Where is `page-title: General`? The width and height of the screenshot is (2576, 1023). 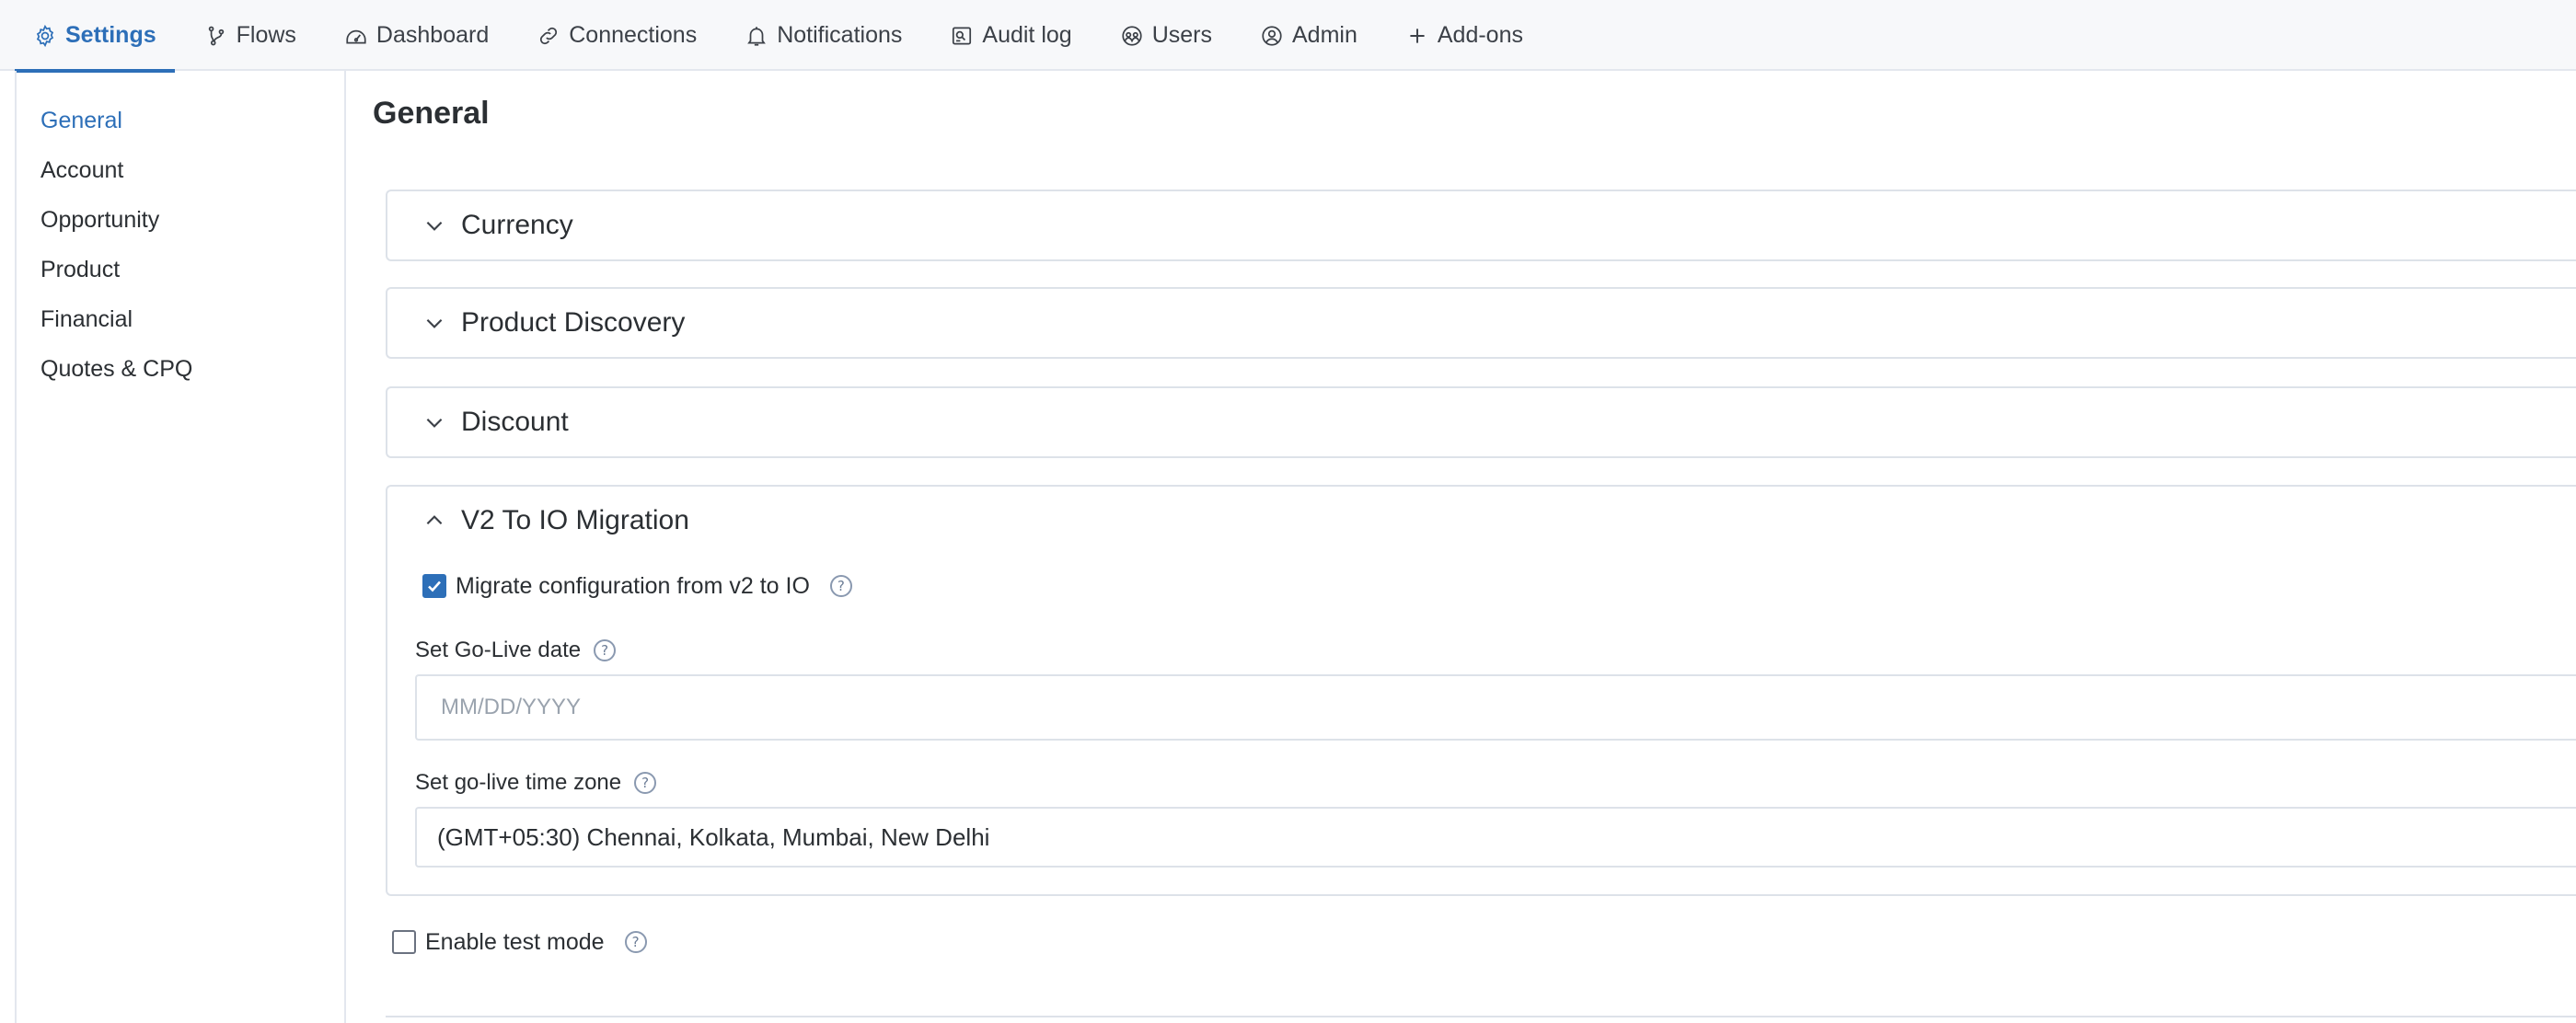 page-title: General is located at coordinates (431, 113).